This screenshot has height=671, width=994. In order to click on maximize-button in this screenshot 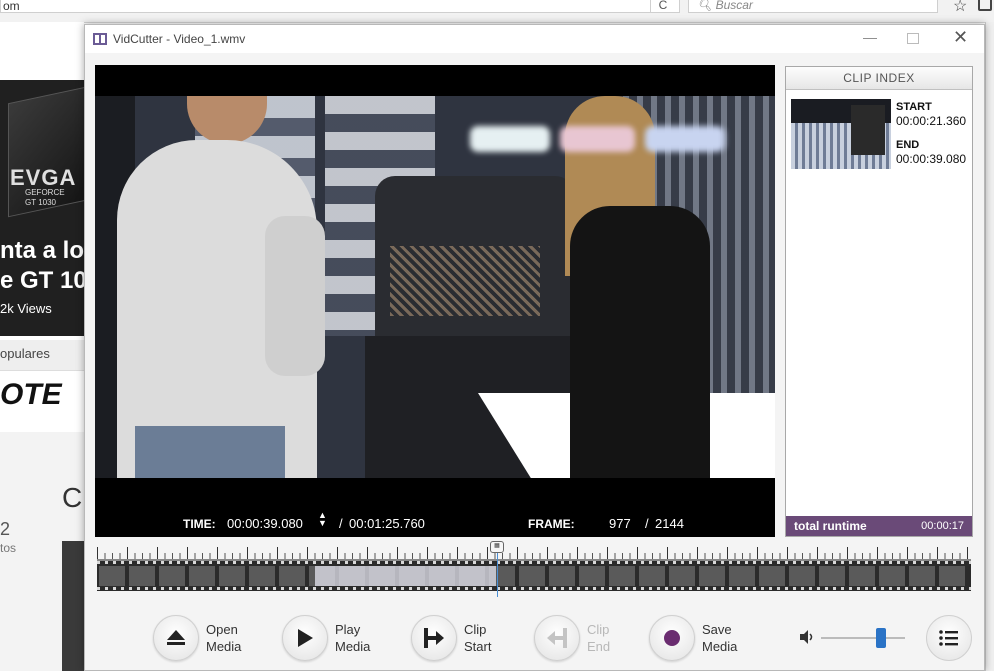, I will do `click(913, 38)`.